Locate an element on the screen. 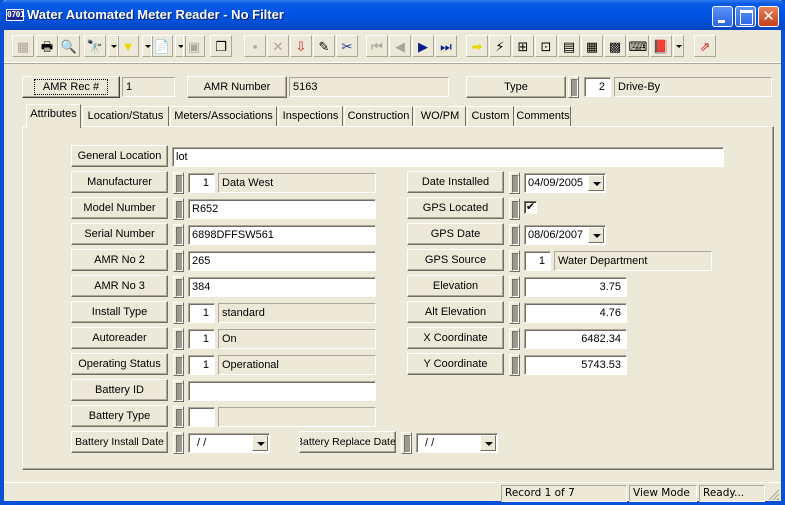 The height and width of the screenshot is (505, 785). x-coordinate-lock-toggle is located at coordinates (514, 339).